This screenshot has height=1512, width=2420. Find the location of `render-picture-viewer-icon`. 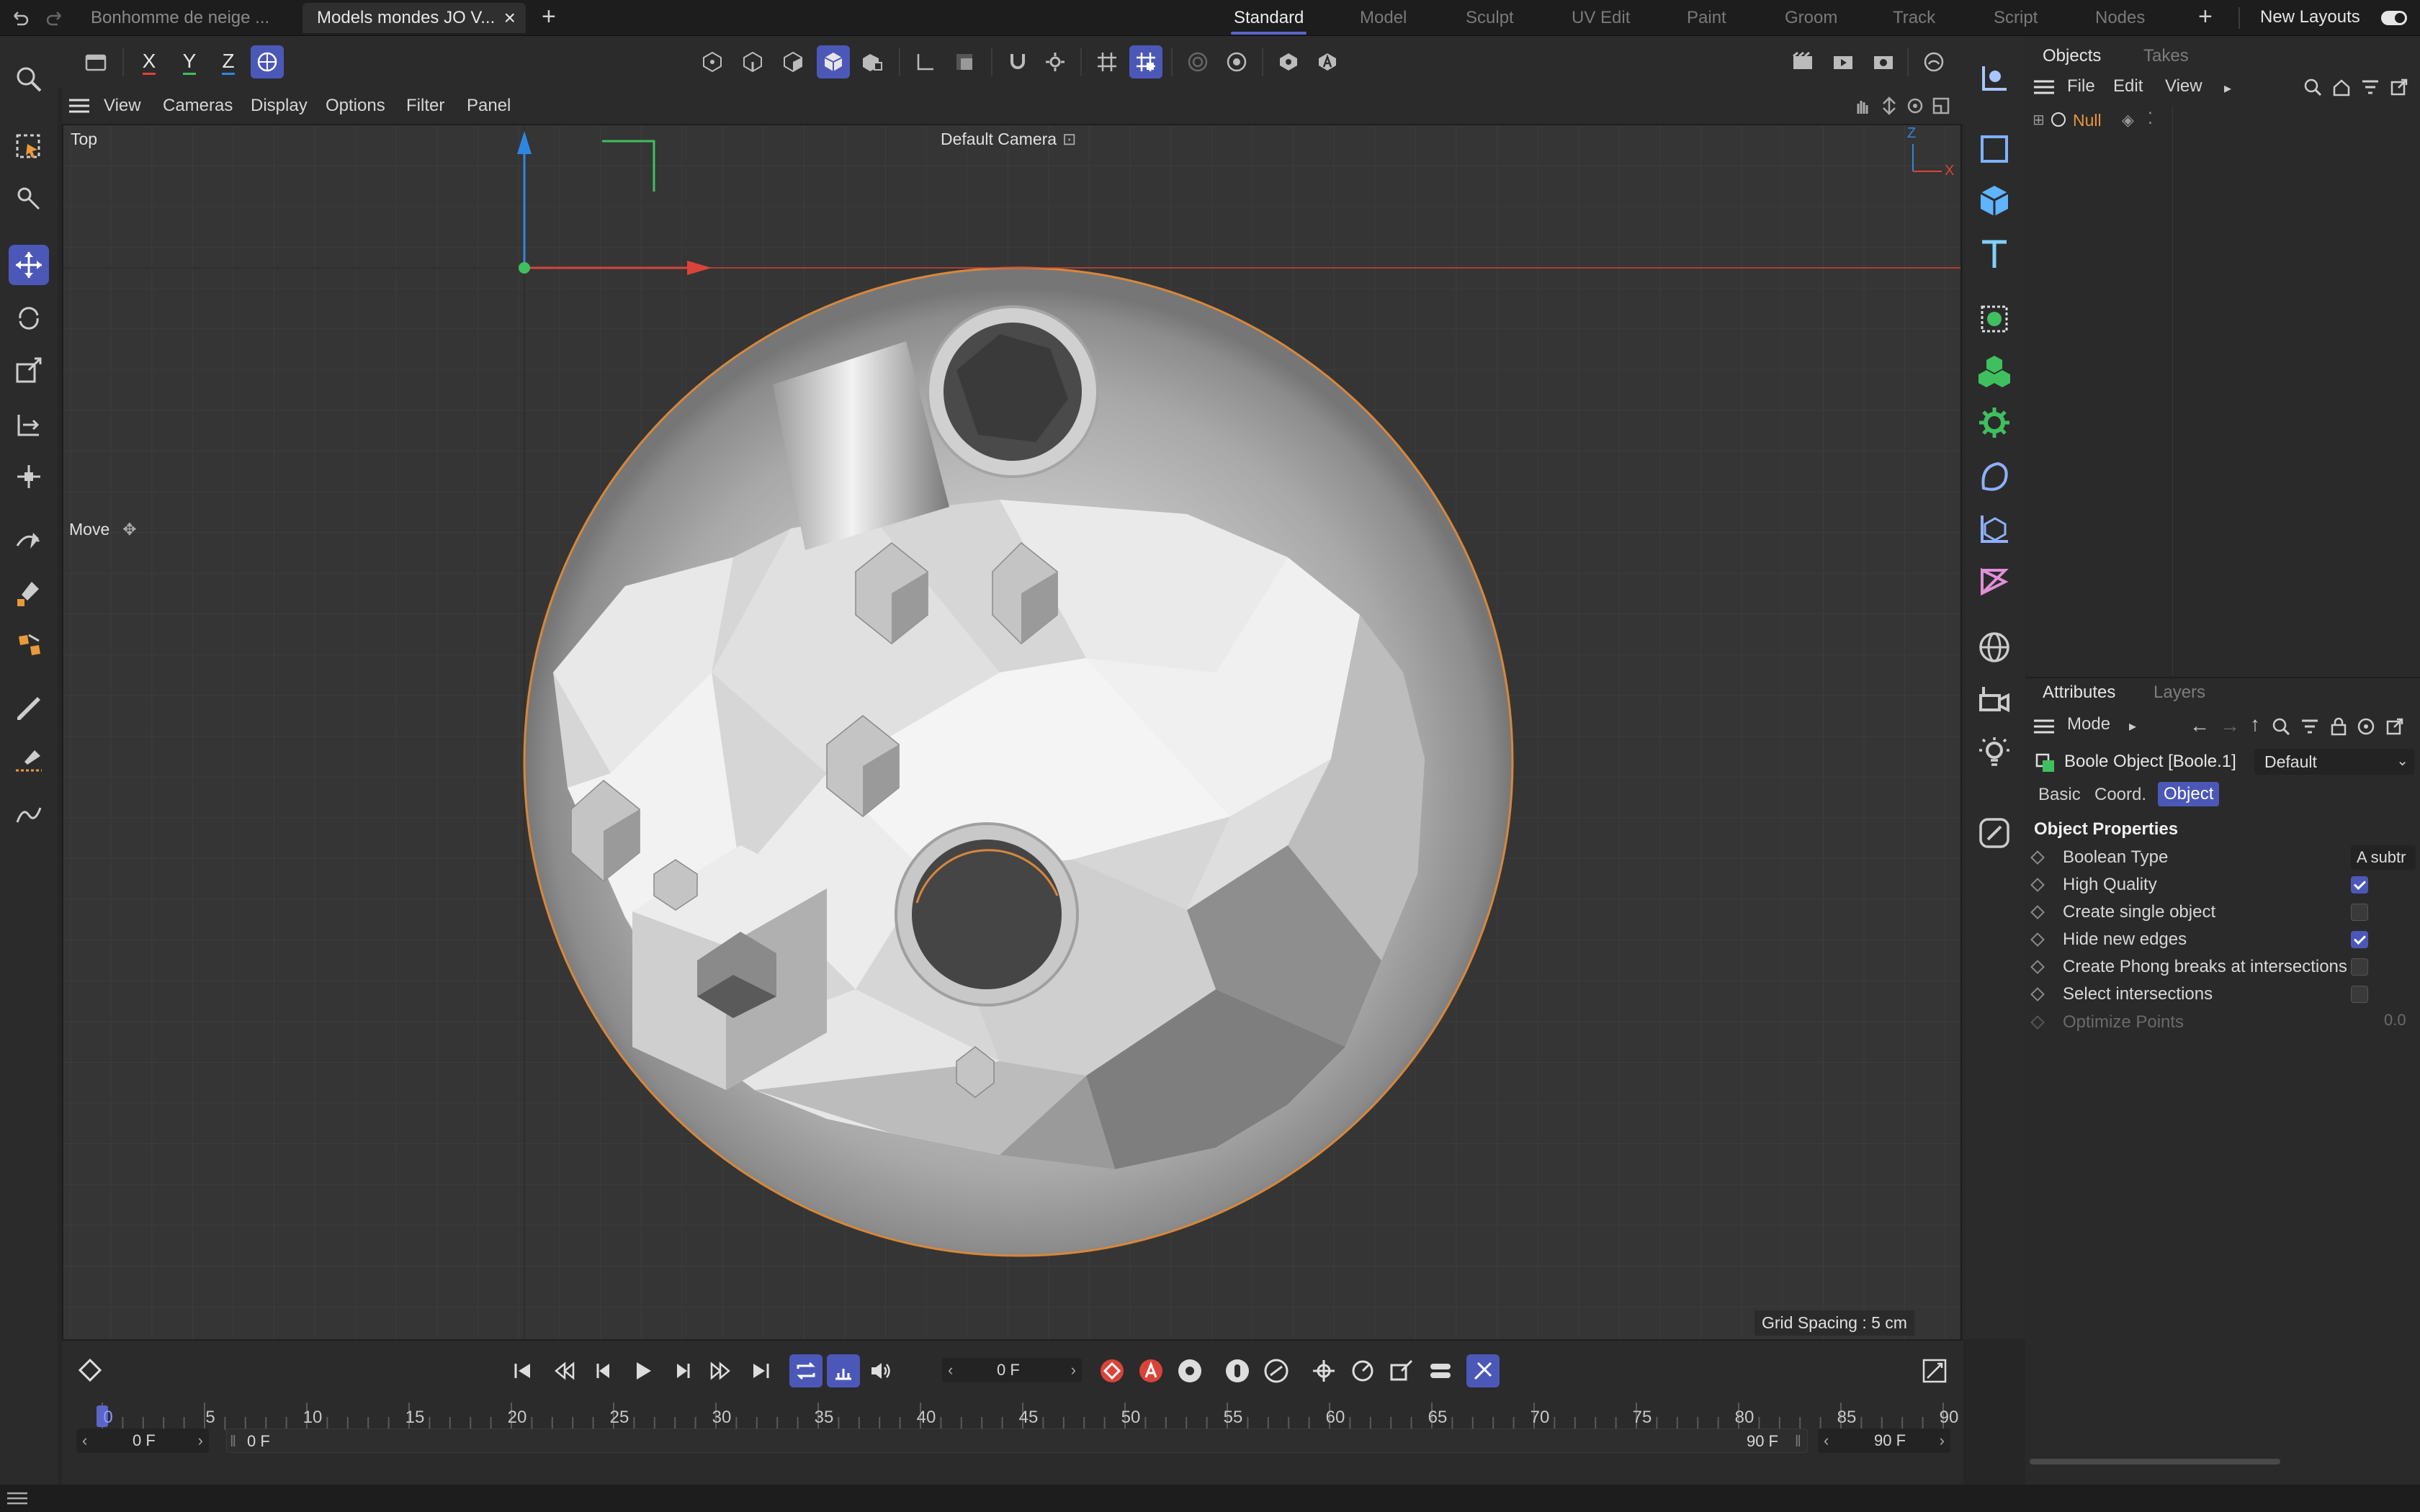

render-picture-viewer-icon is located at coordinates (1843, 61).